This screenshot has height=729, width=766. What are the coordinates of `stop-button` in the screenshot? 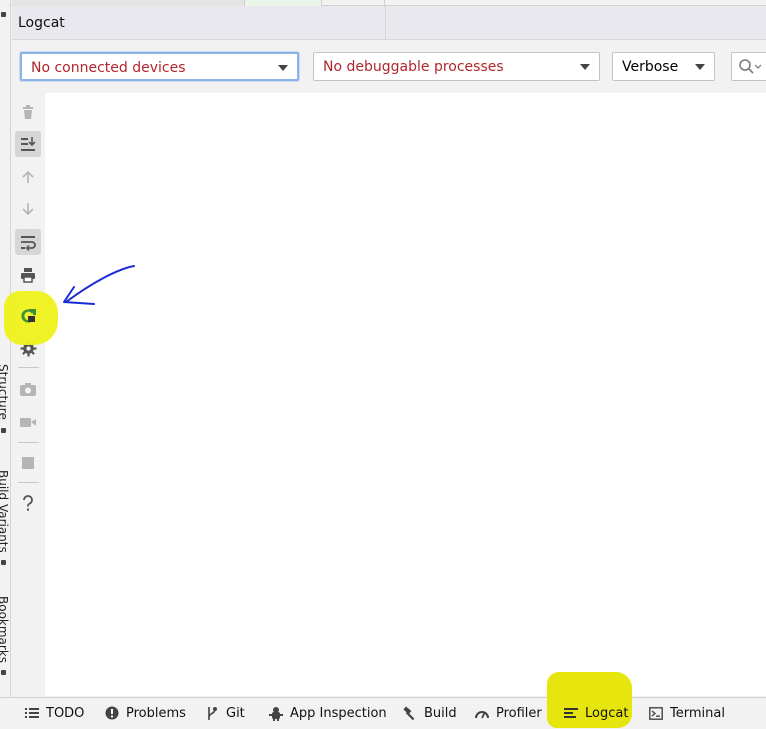 It's located at (28, 463).